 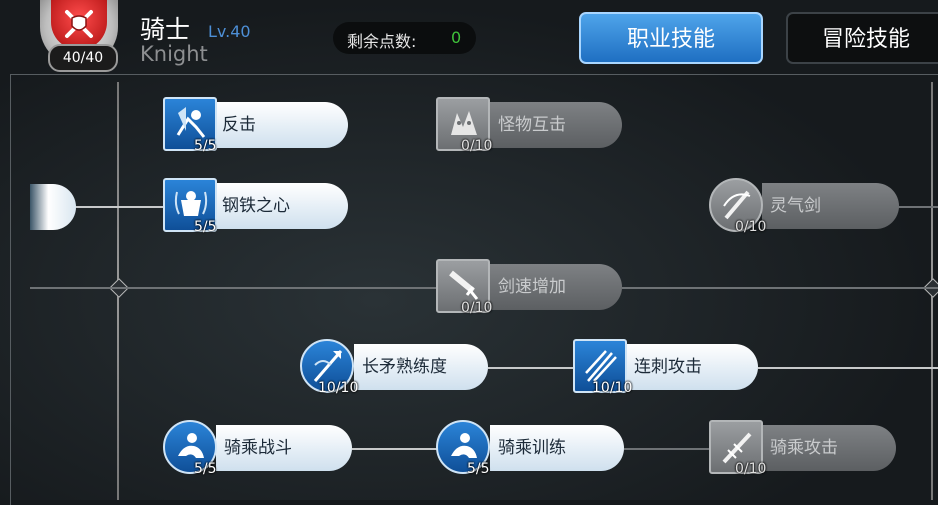 I want to click on class-level: Lv.40, so click(x=229, y=31).